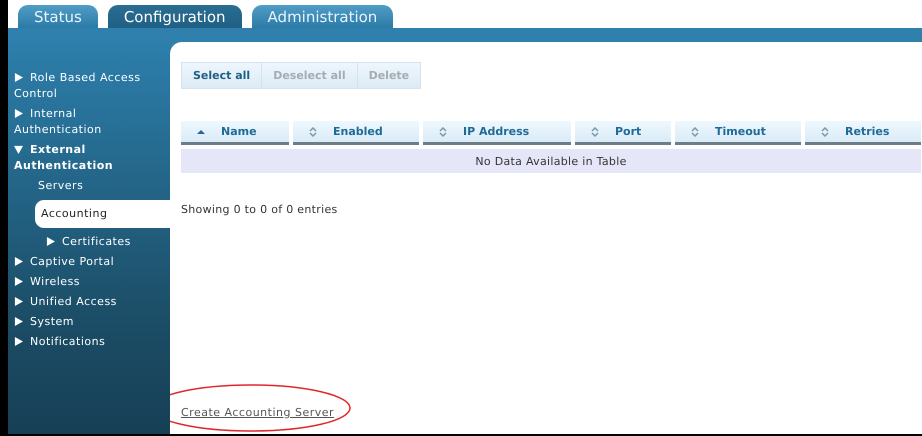  I want to click on nav-item: Wireless, so click(89, 282).